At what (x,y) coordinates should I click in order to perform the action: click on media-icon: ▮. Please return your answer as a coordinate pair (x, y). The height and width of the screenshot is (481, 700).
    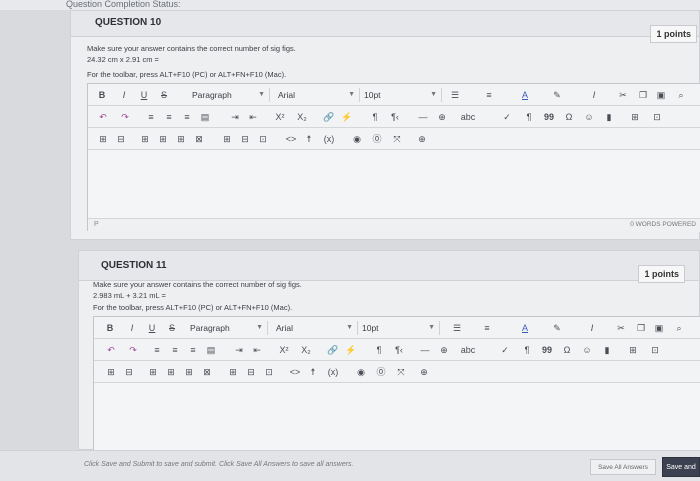
    Looking at the image, I should click on (609, 117).